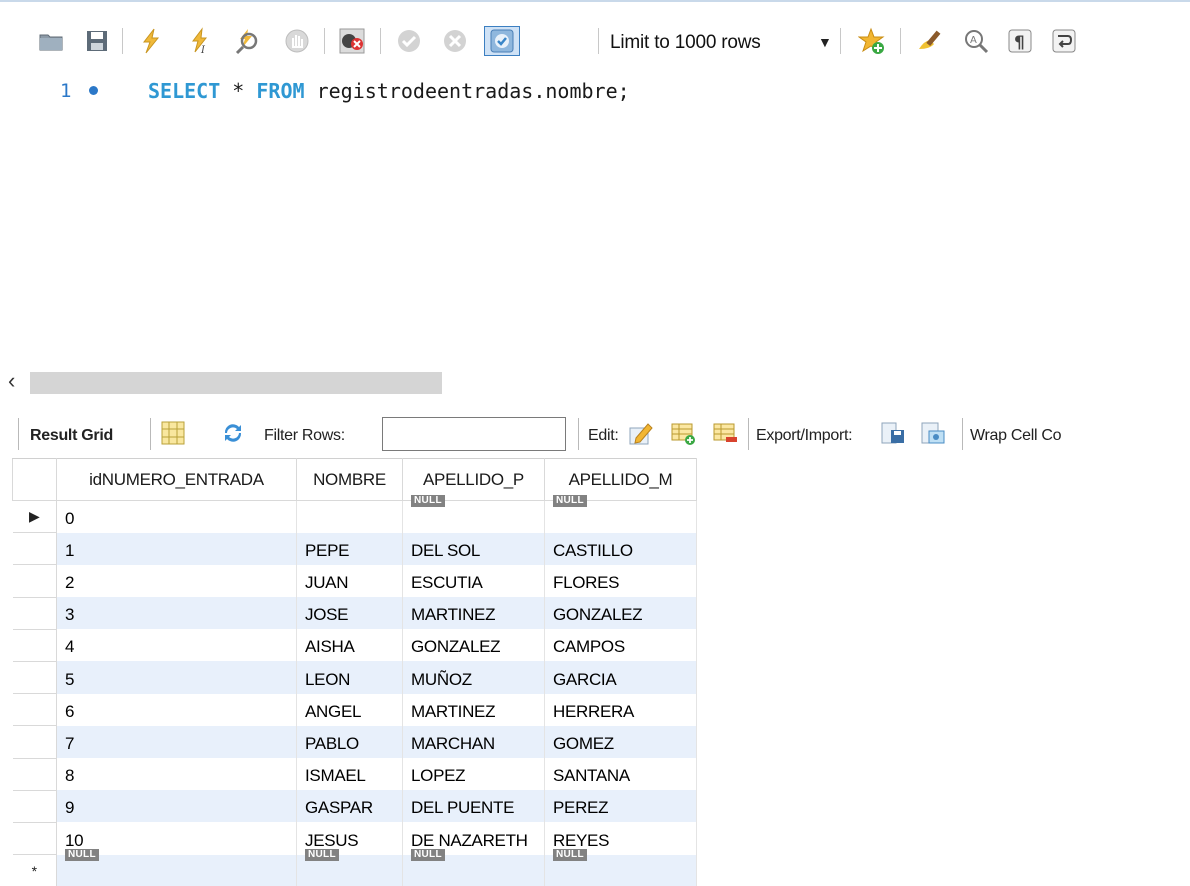 This screenshot has height=886, width=1190. Describe the element at coordinates (474, 434) in the screenshot. I see `filter-rows-input` at that location.